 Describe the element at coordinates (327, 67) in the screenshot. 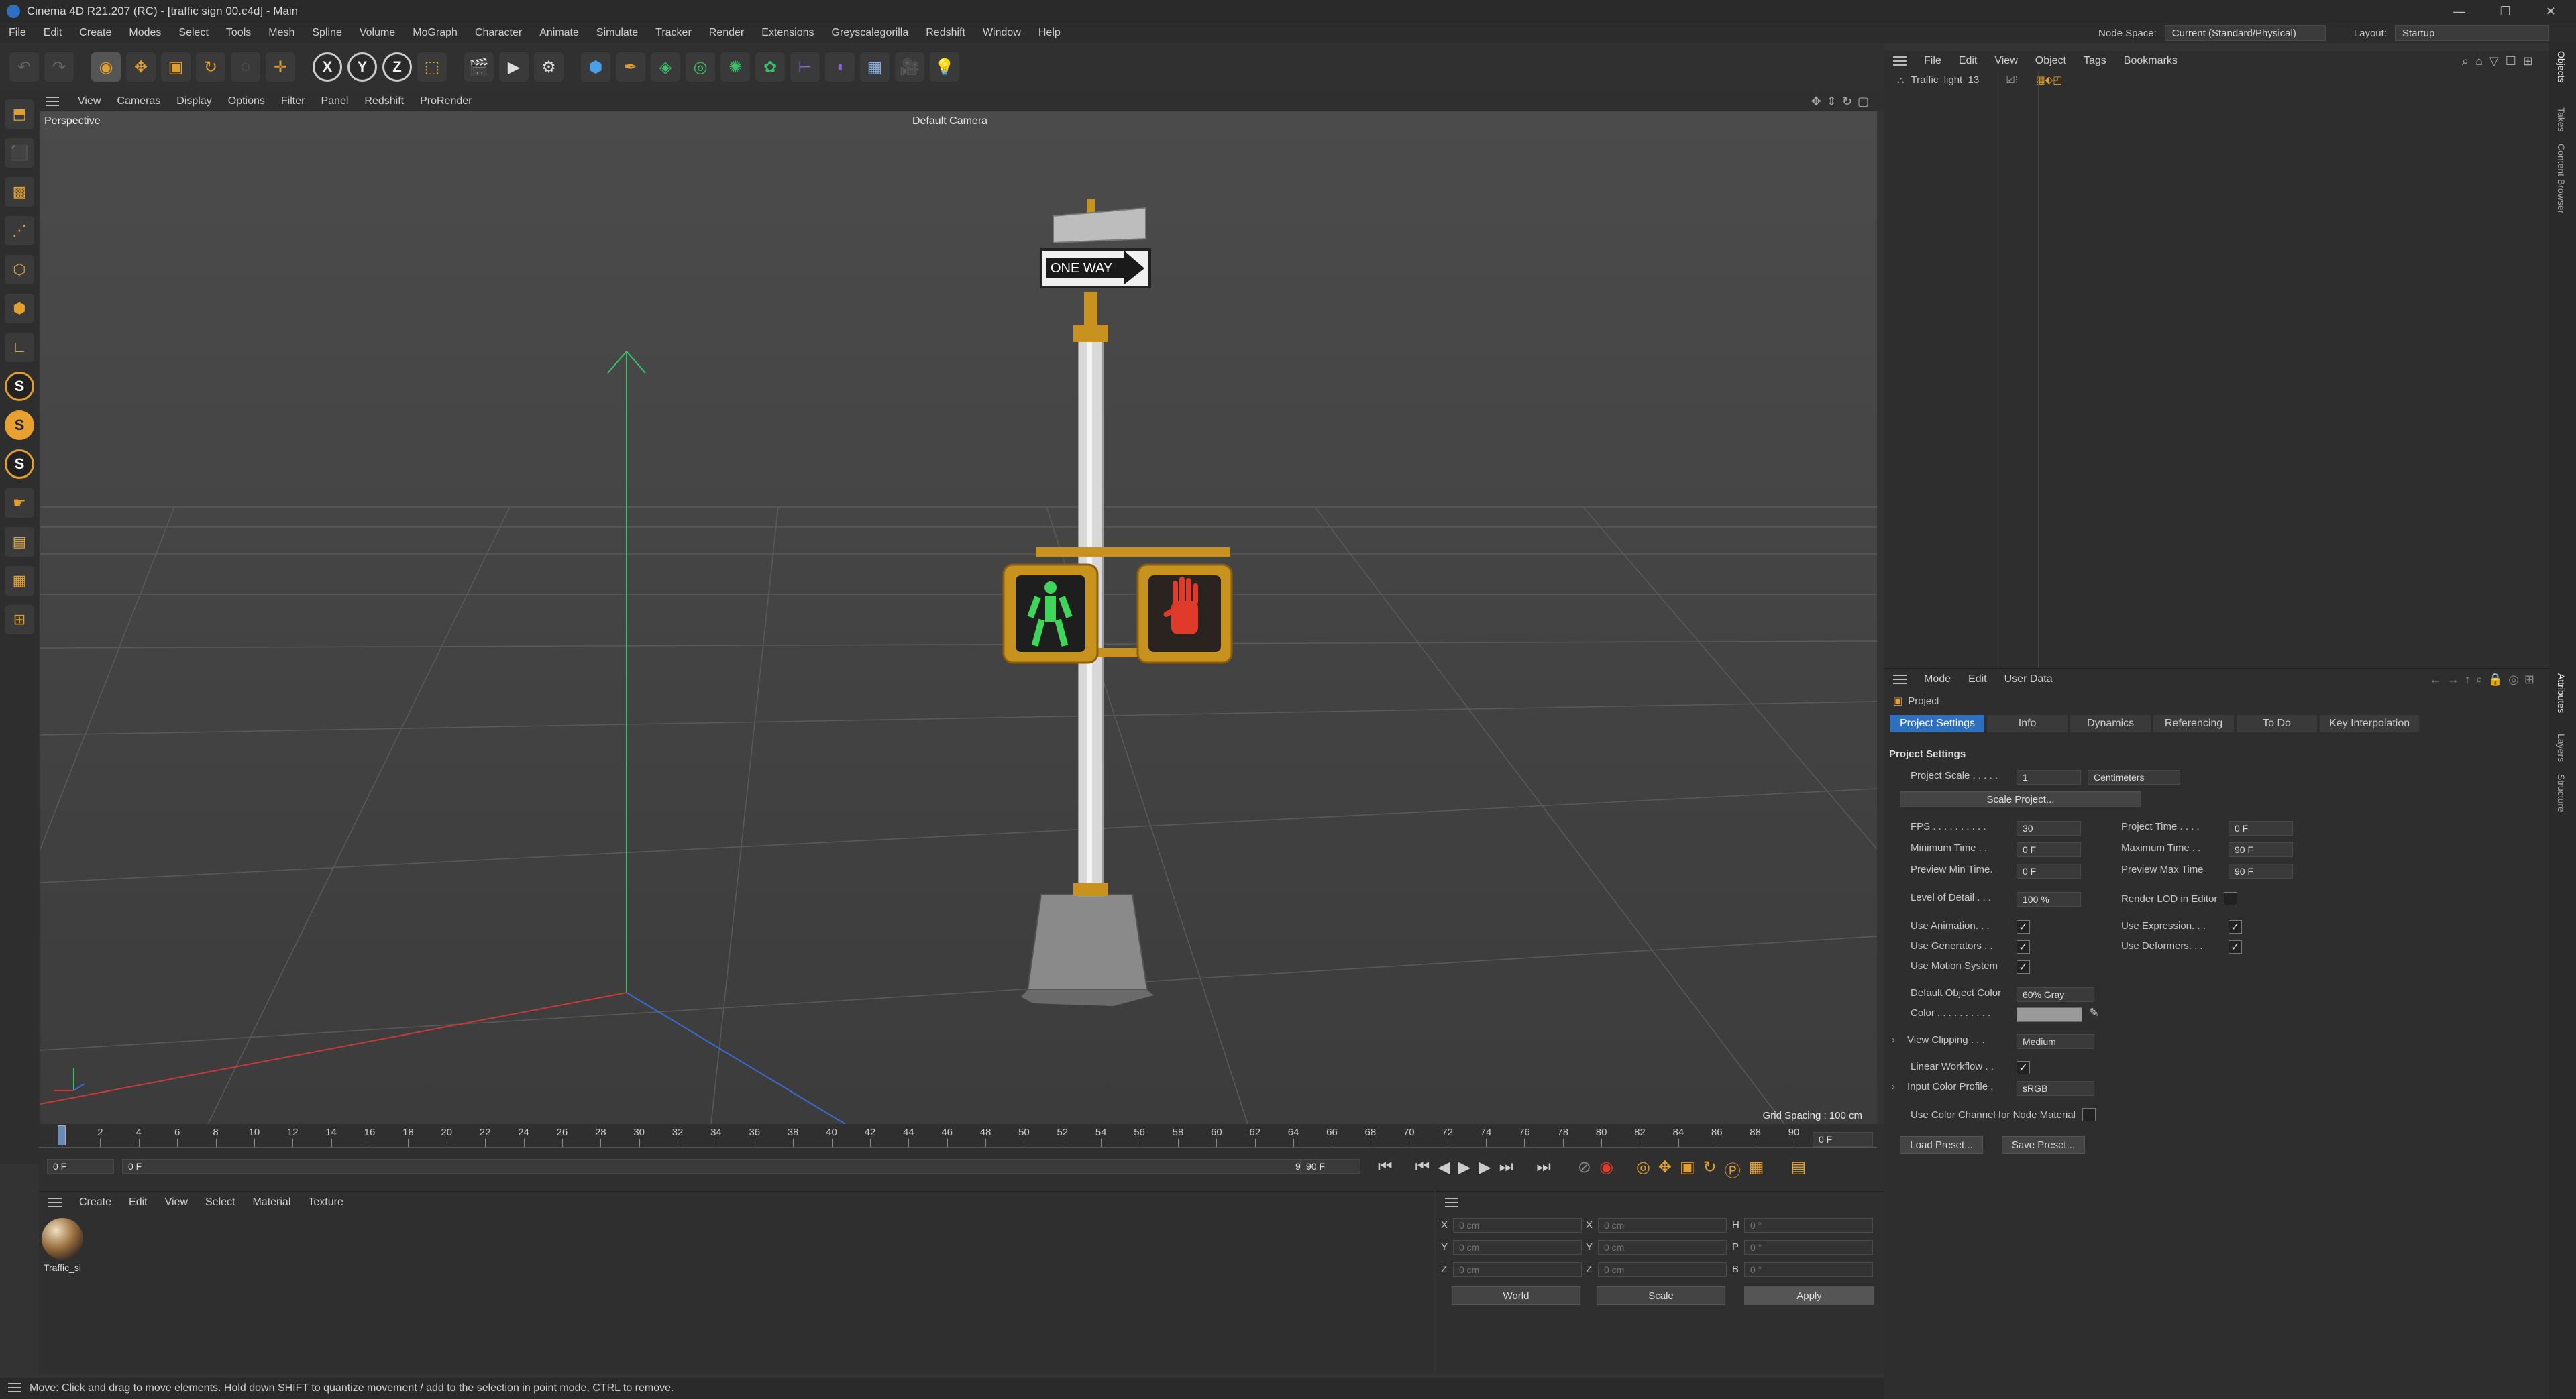

I see `x-axis-lock-button: X` at that location.